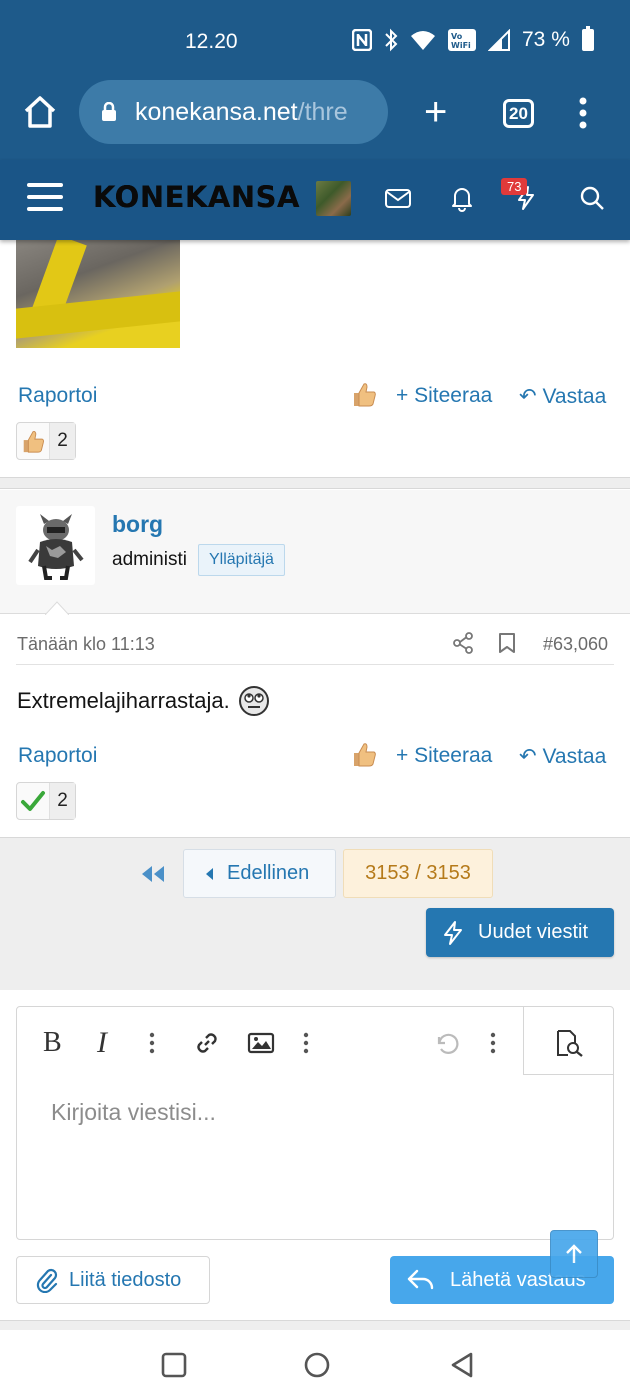 The image size is (630, 1400). I want to click on bell-icon, so click(462, 198).